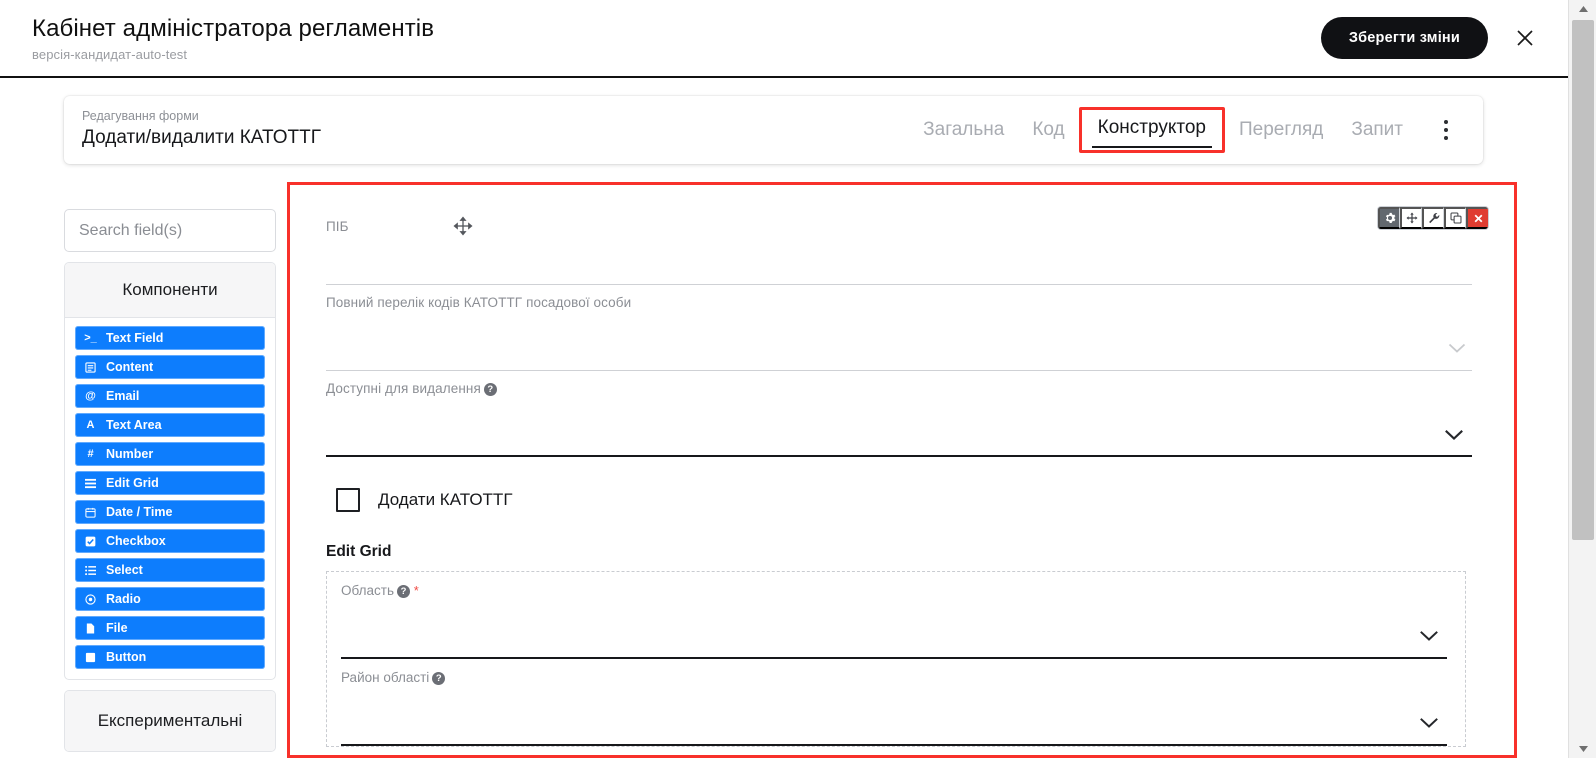  Describe the element at coordinates (1583, 280) in the screenshot. I see `scrollbar-thumb` at that location.